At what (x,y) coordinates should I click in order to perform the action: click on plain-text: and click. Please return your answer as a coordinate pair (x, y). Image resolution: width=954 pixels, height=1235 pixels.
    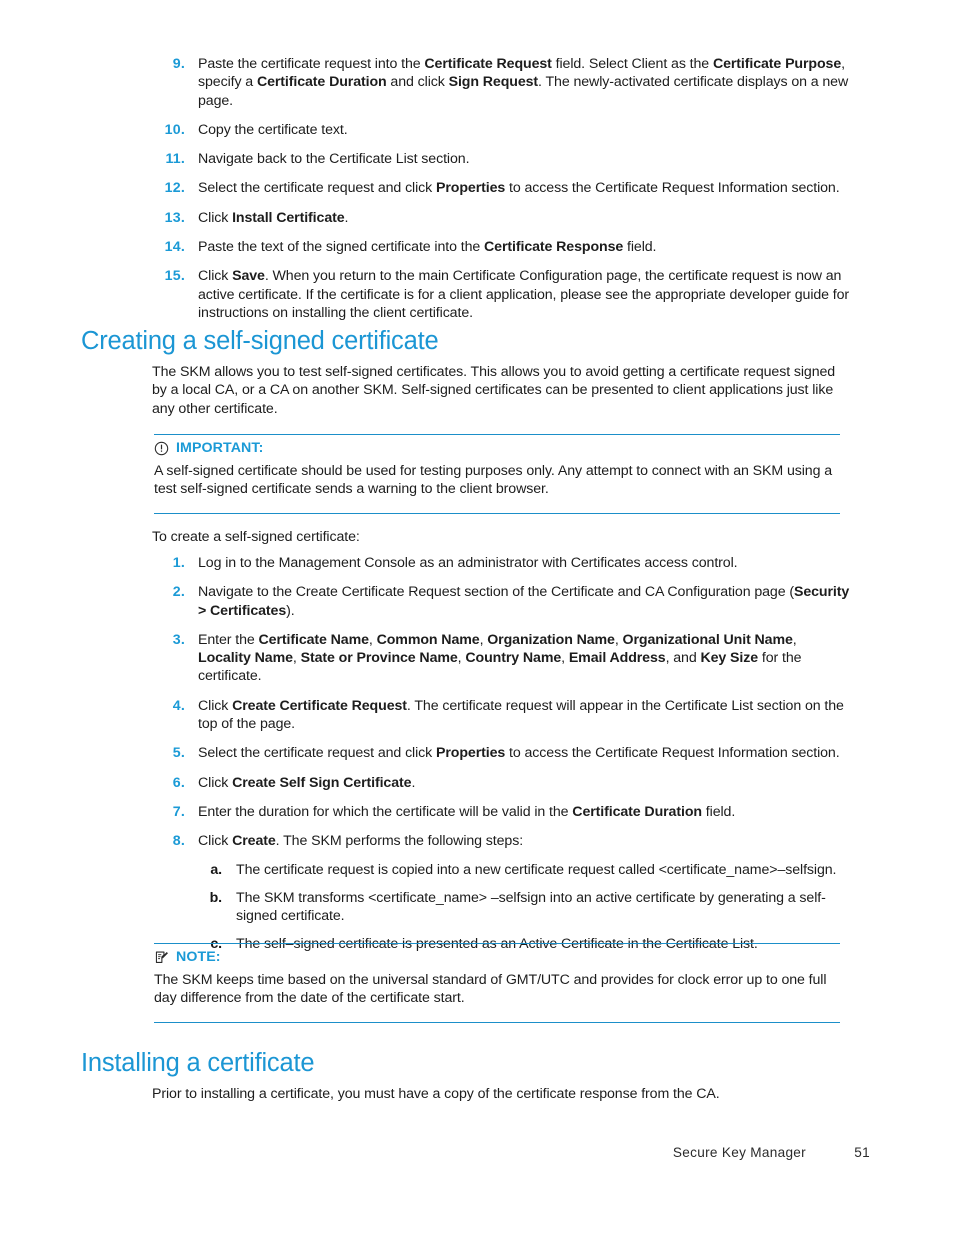
    Looking at the image, I should click on (417, 82).